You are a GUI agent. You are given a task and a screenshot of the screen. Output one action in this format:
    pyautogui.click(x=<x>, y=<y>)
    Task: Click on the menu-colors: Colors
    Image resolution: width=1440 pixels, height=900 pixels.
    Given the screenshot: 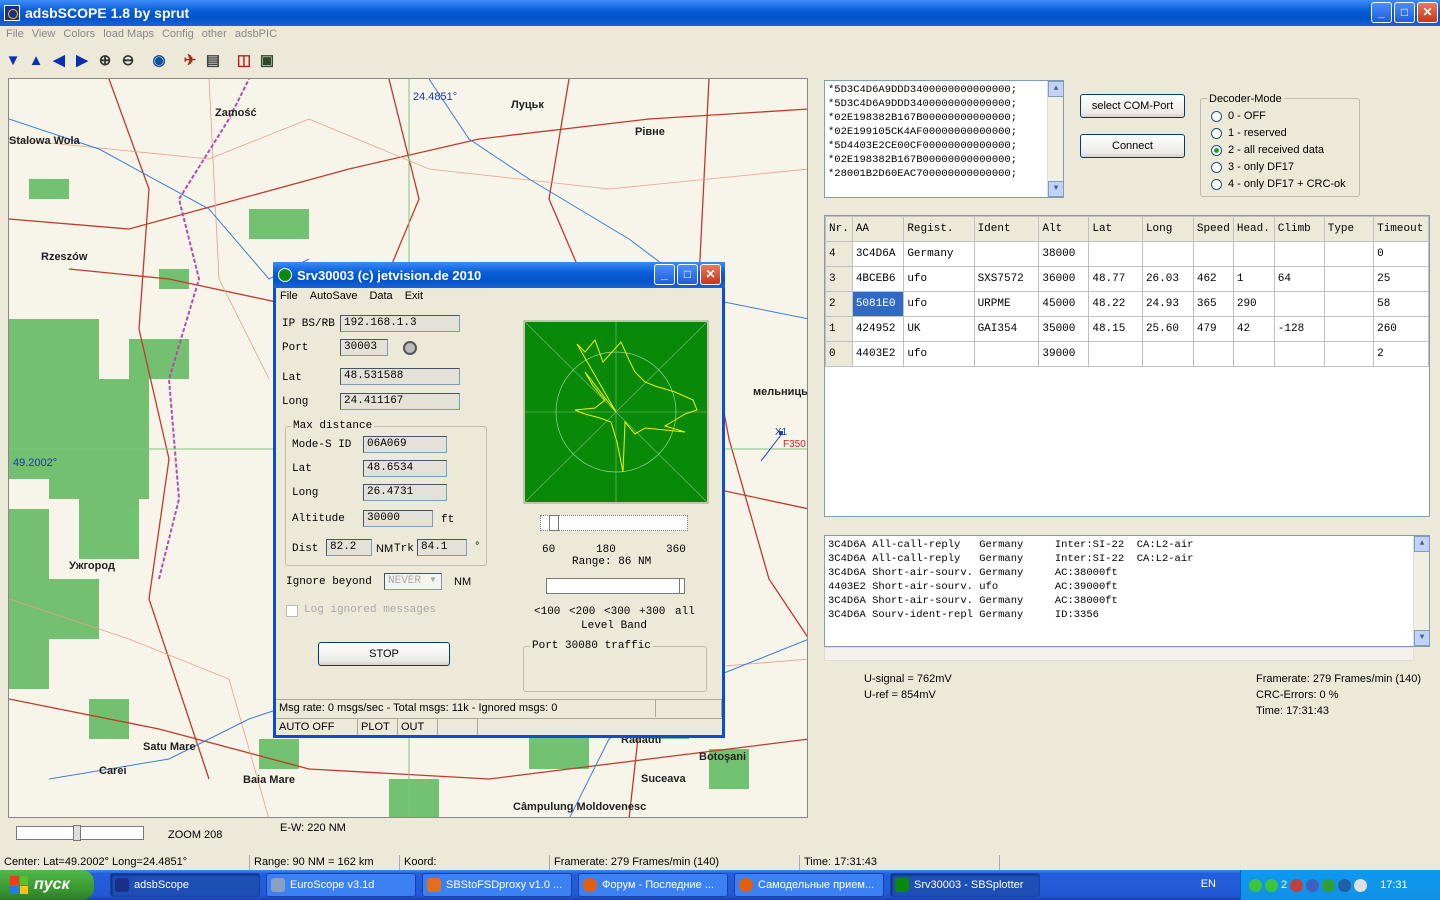 What is the action you would take?
    pyautogui.click(x=81, y=35)
    